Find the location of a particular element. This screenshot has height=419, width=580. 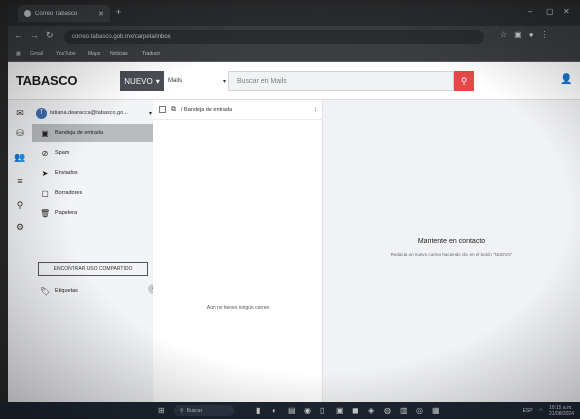

bookmarks-bar: ▦ Gmail YouTube Maps Noticias Traducir is located at coordinates (294, 55).